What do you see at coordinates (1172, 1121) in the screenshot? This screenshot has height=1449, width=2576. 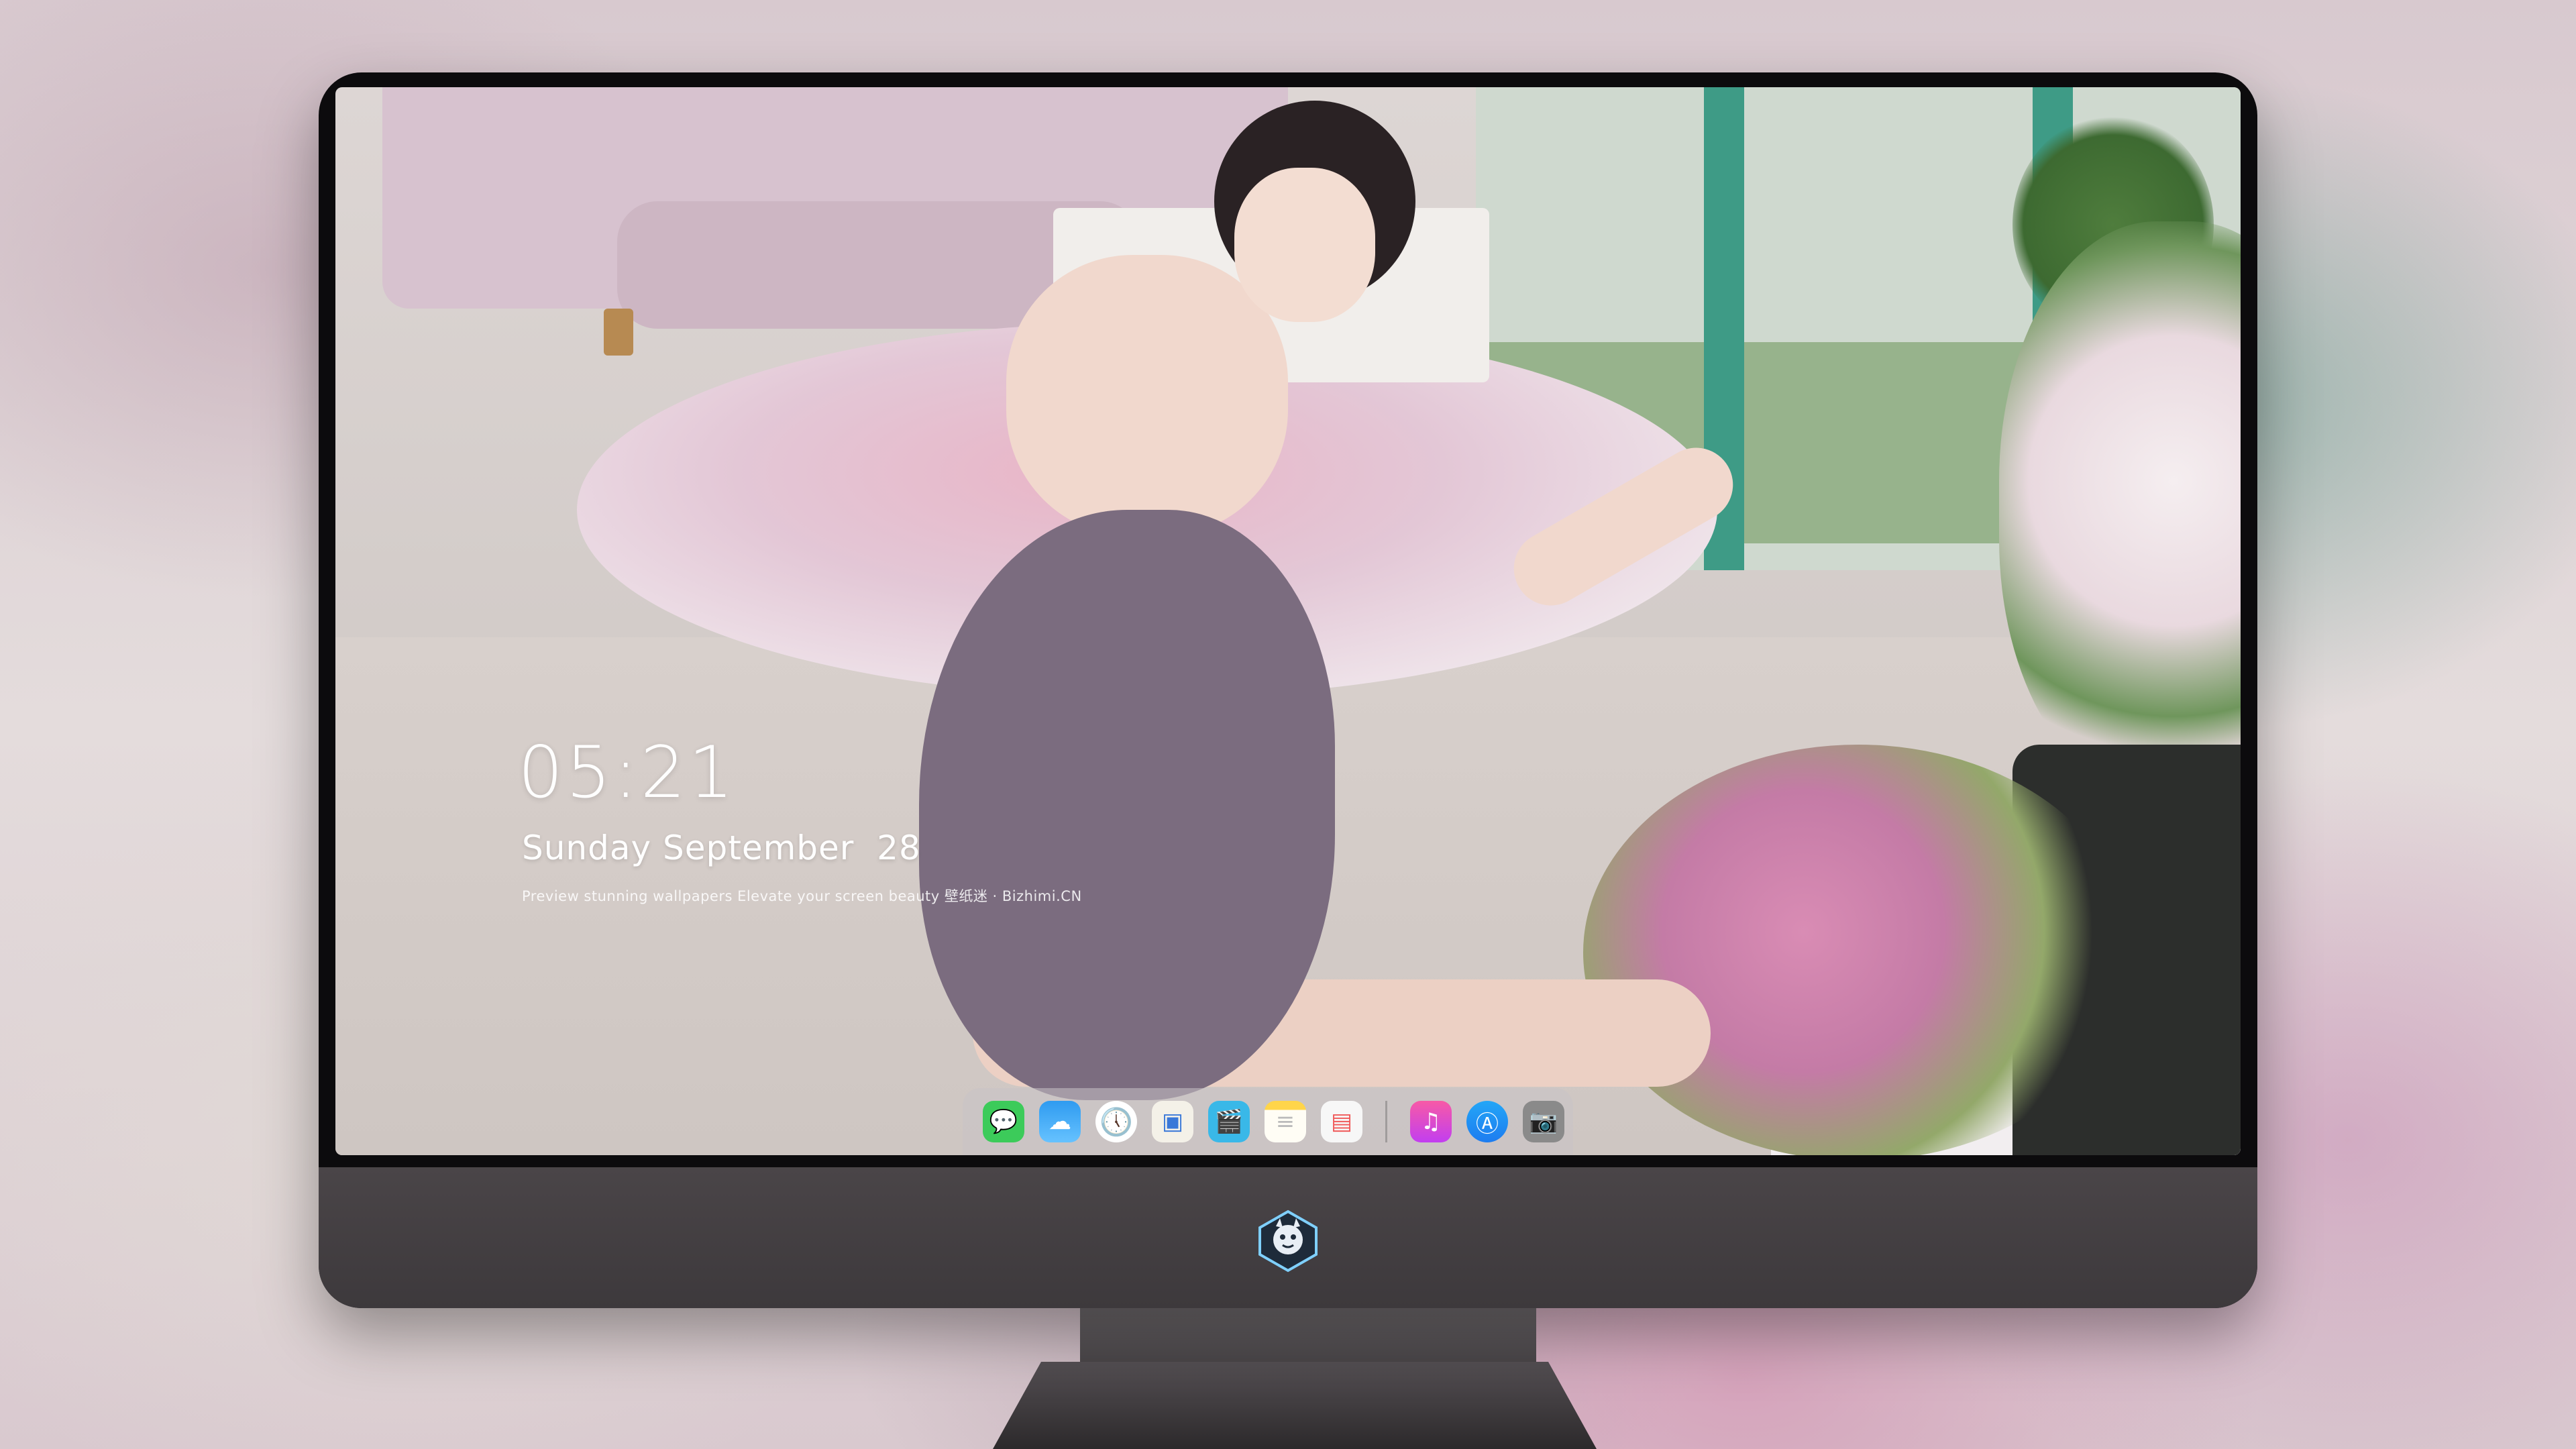 I see `preview-icon: ▣` at bounding box center [1172, 1121].